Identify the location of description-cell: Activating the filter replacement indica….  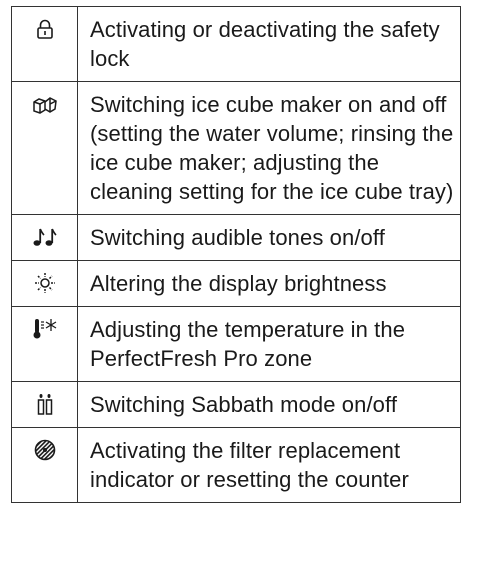
(269, 465).